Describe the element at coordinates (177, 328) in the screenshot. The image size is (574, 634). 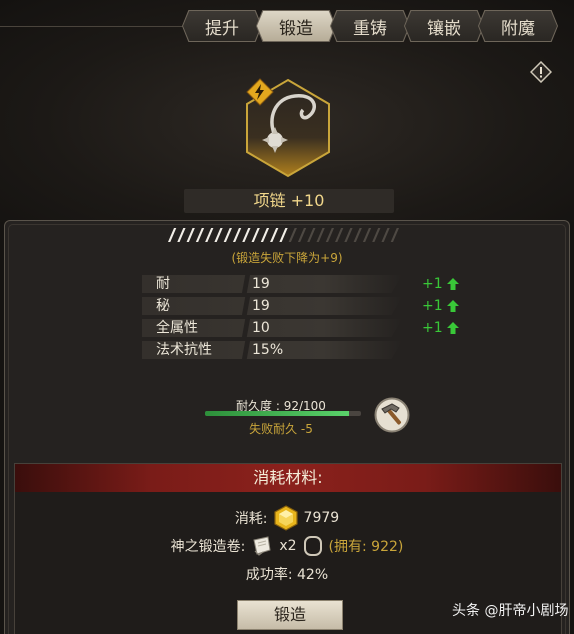
I see `stat-name: 全属性` at that location.